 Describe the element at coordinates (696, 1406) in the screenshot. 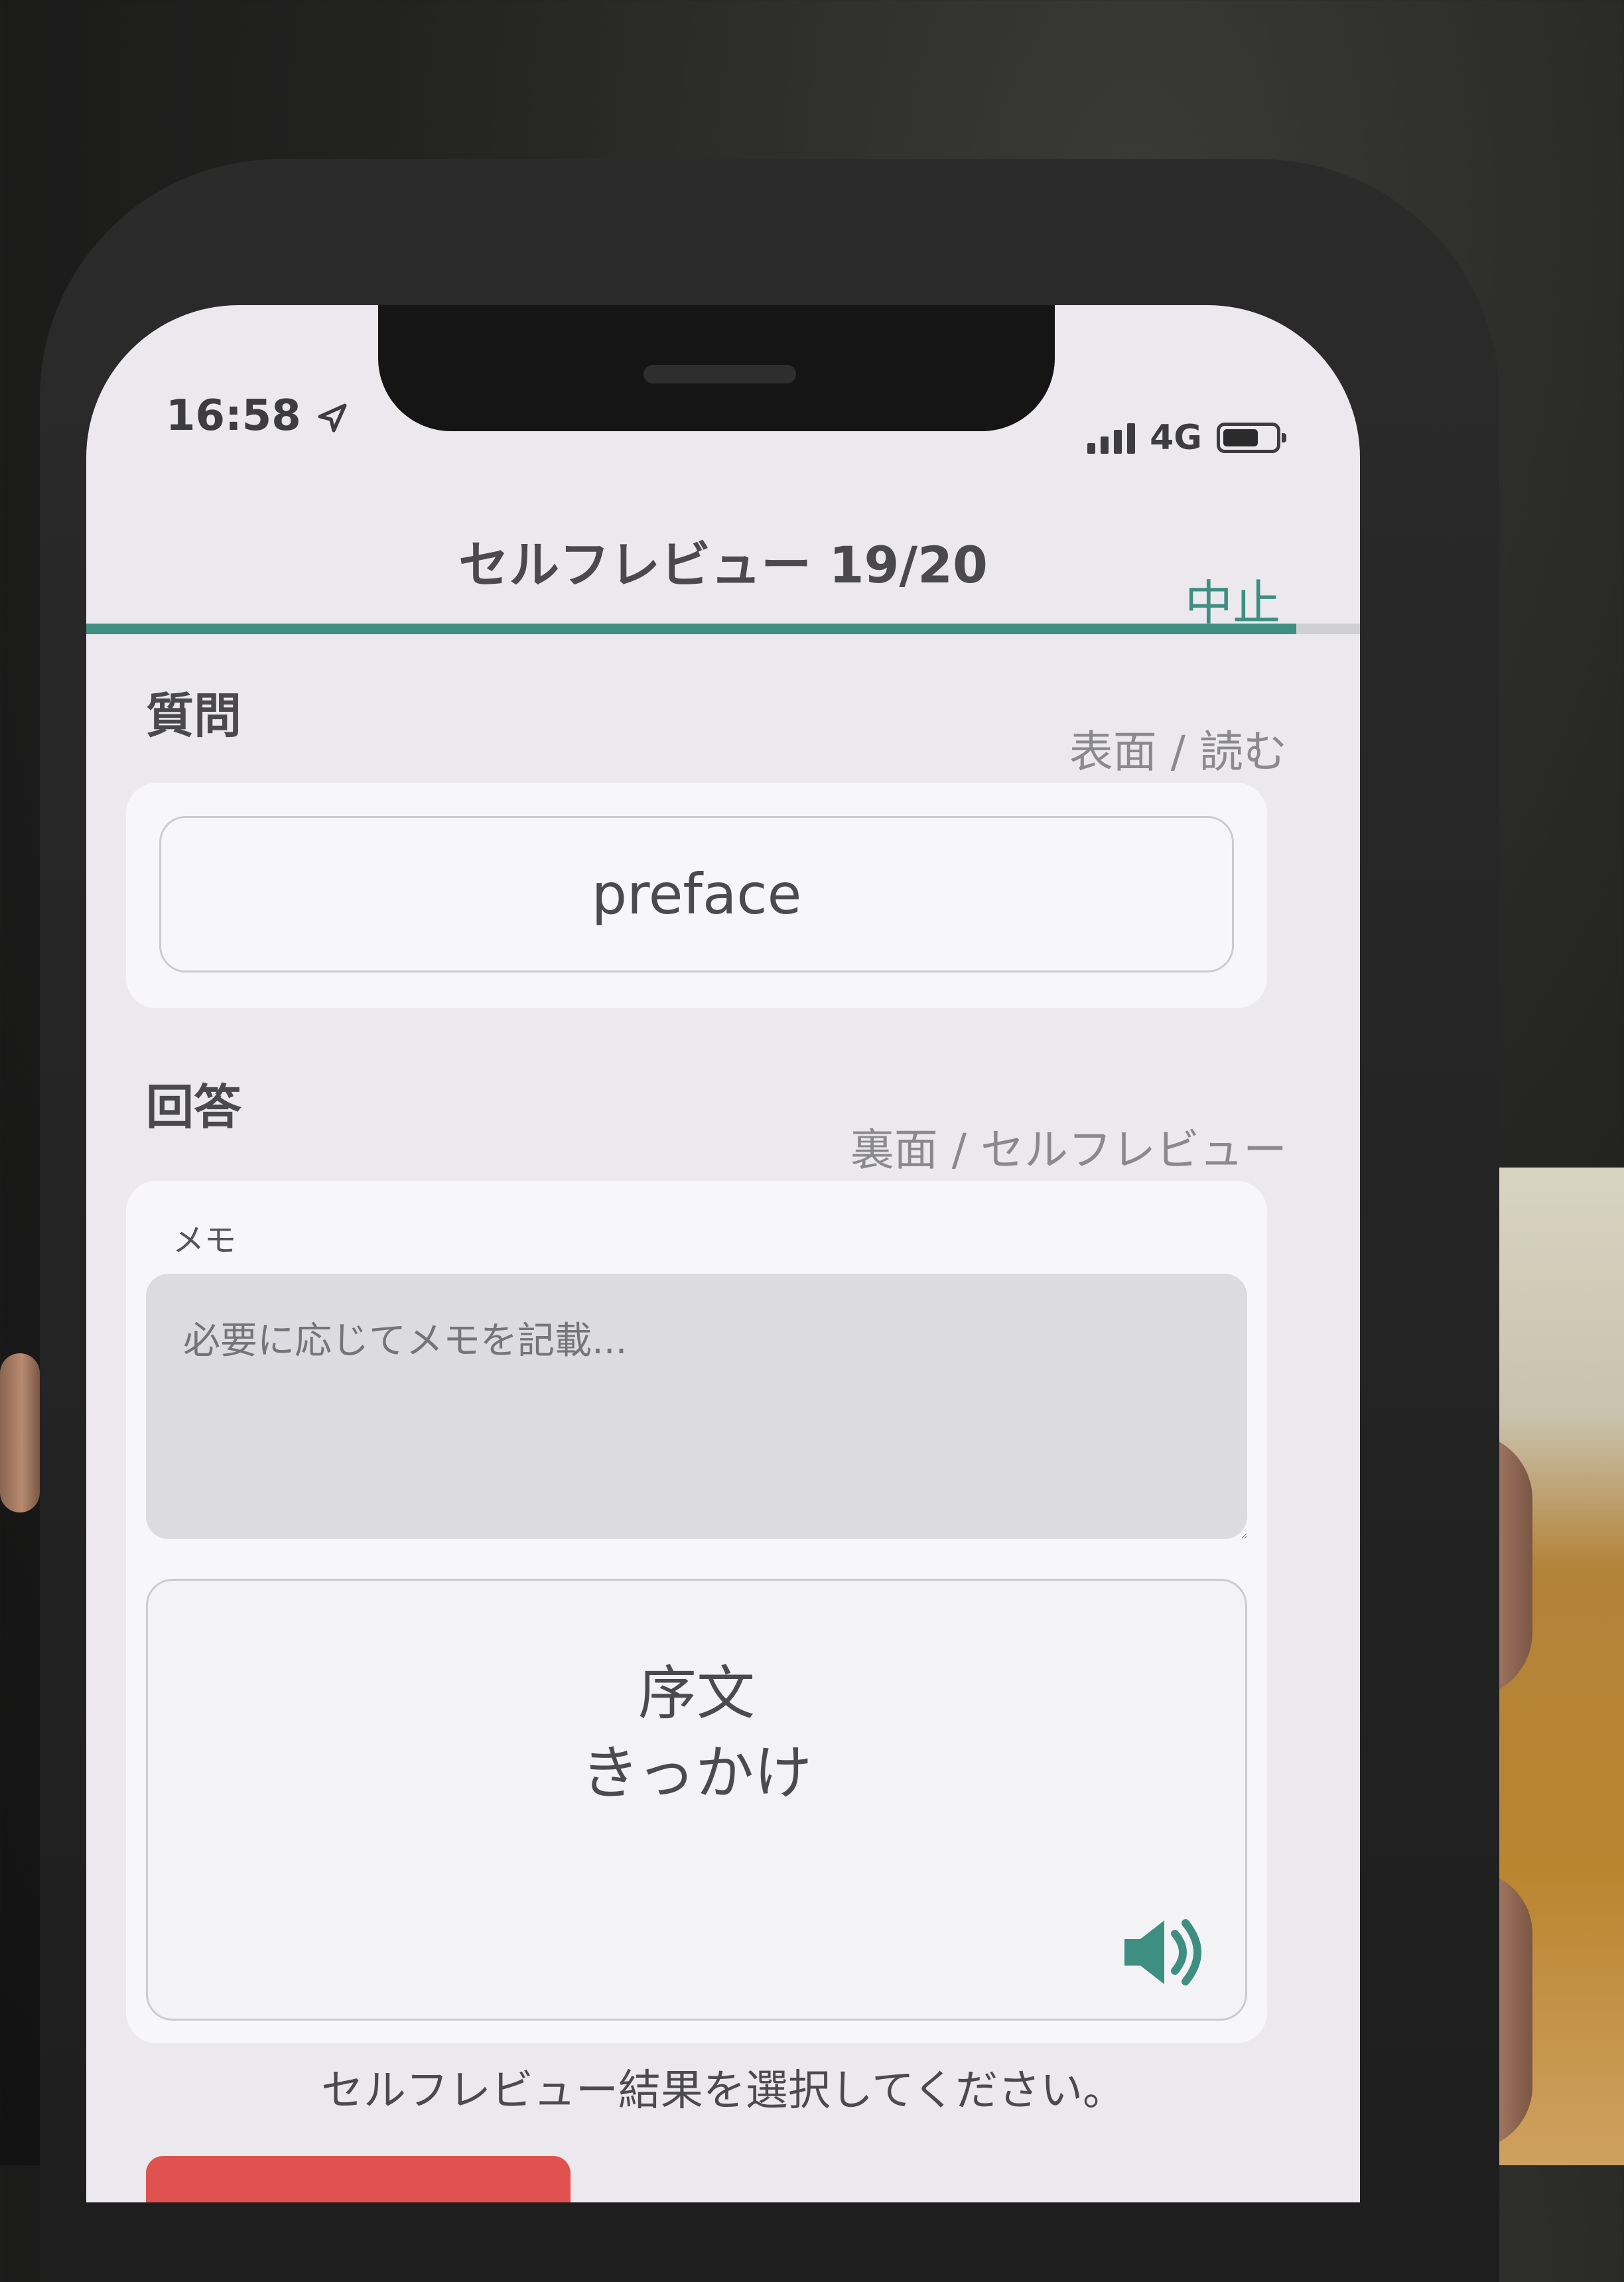

I see `memo-input` at that location.